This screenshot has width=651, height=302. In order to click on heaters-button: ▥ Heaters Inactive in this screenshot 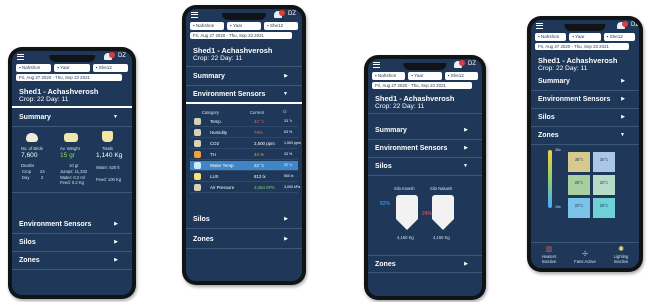, I will do `click(549, 254)`.